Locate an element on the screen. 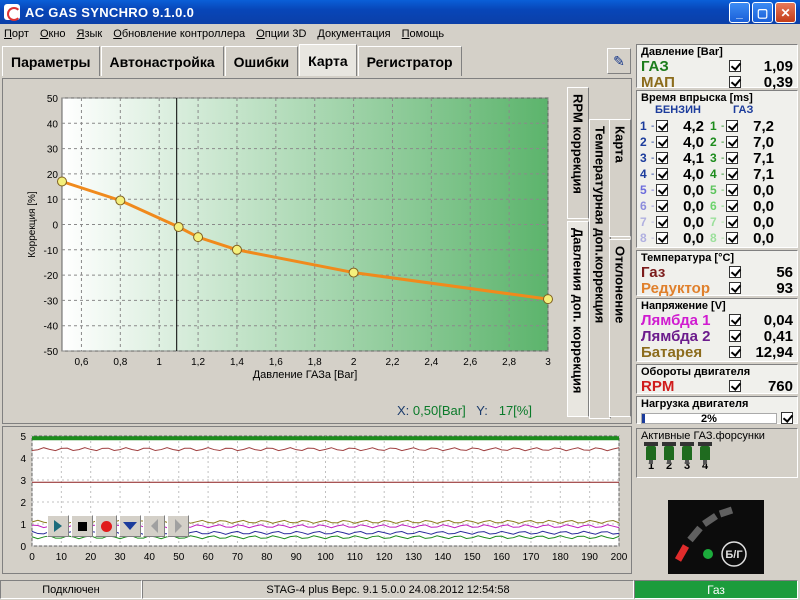 The image size is (800, 600). tab-map-side: Карта is located at coordinates (620, 178).